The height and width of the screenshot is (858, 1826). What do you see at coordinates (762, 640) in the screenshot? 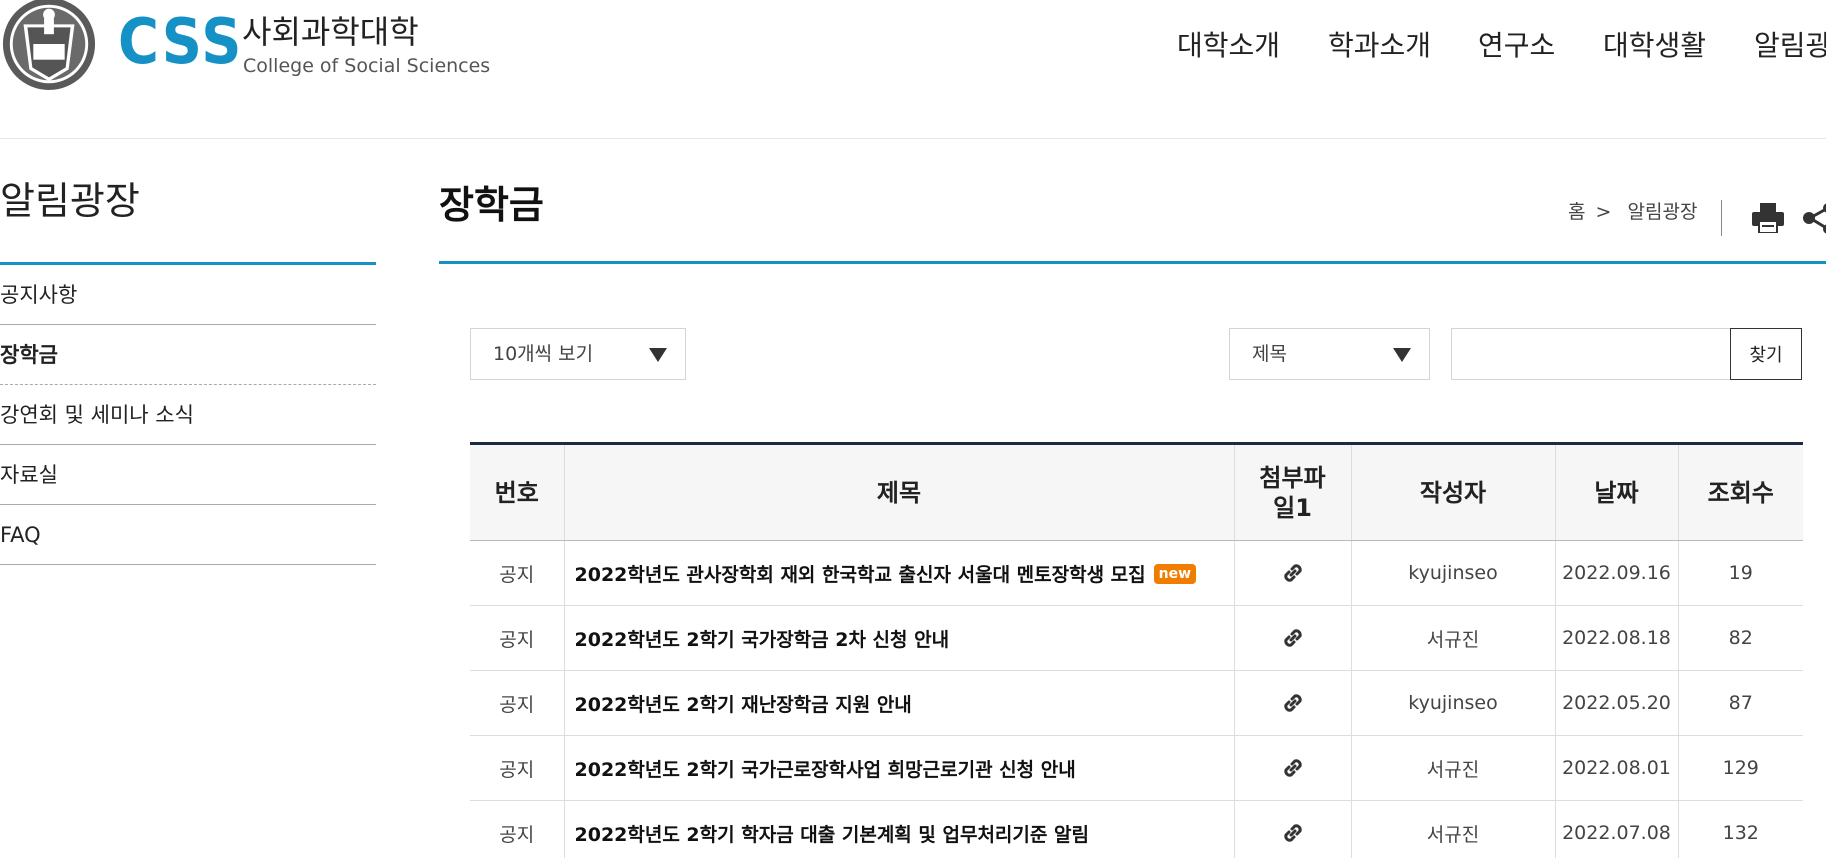
I see `row-title-link: 2022학년도 2학기 국가장학금 2차 신청 안내` at bounding box center [762, 640].